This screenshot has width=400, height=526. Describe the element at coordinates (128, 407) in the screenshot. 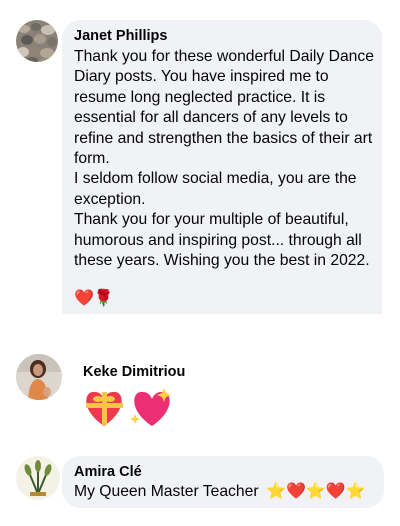

I see `gift-heart-and-sparkling-heart-icons` at that location.